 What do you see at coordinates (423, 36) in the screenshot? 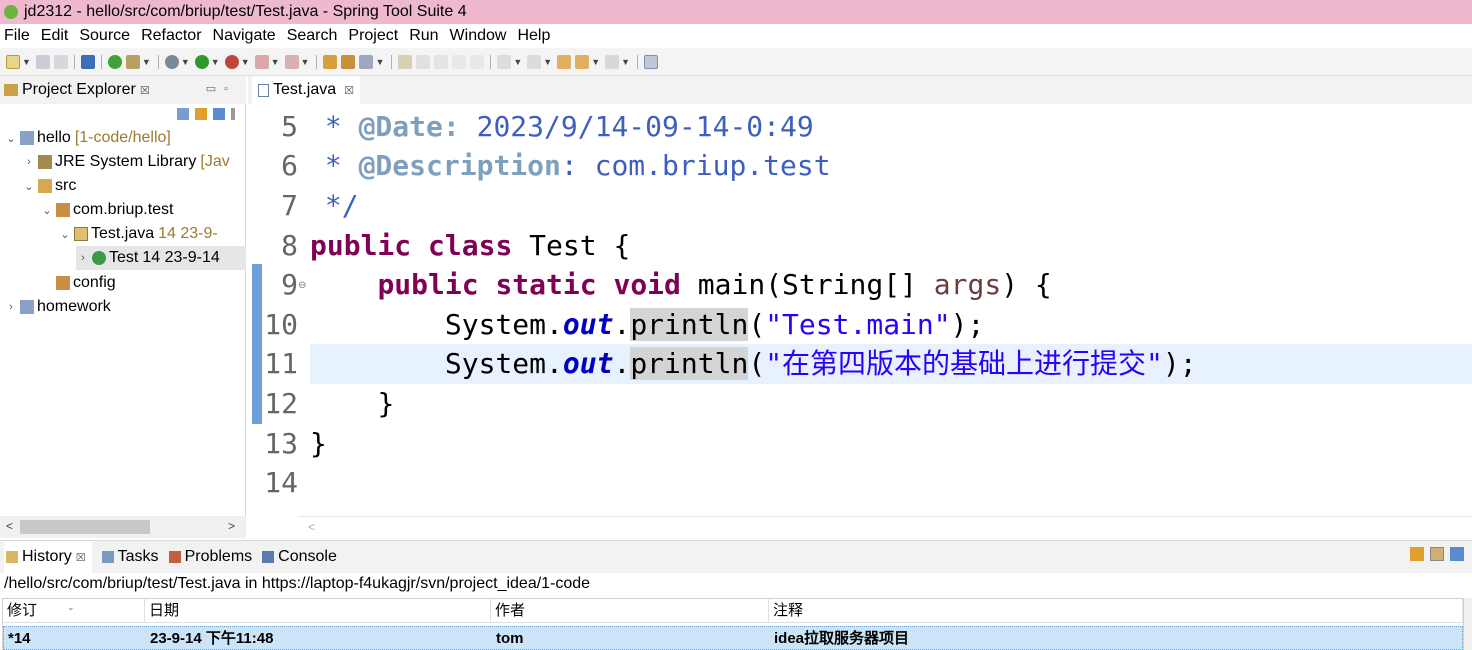
I see `menu-run: Run` at bounding box center [423, 36].